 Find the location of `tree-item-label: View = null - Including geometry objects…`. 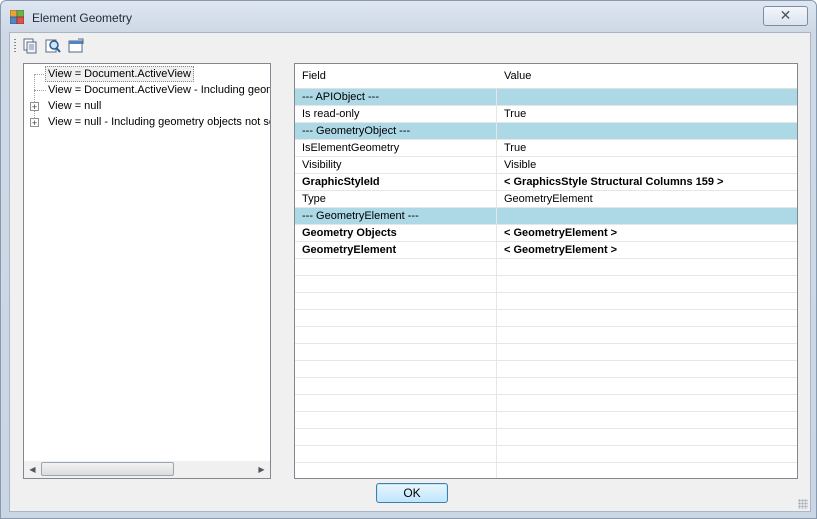

tree-item-label: View = null - Including geometry objects… is located at coordinates (159, 122).